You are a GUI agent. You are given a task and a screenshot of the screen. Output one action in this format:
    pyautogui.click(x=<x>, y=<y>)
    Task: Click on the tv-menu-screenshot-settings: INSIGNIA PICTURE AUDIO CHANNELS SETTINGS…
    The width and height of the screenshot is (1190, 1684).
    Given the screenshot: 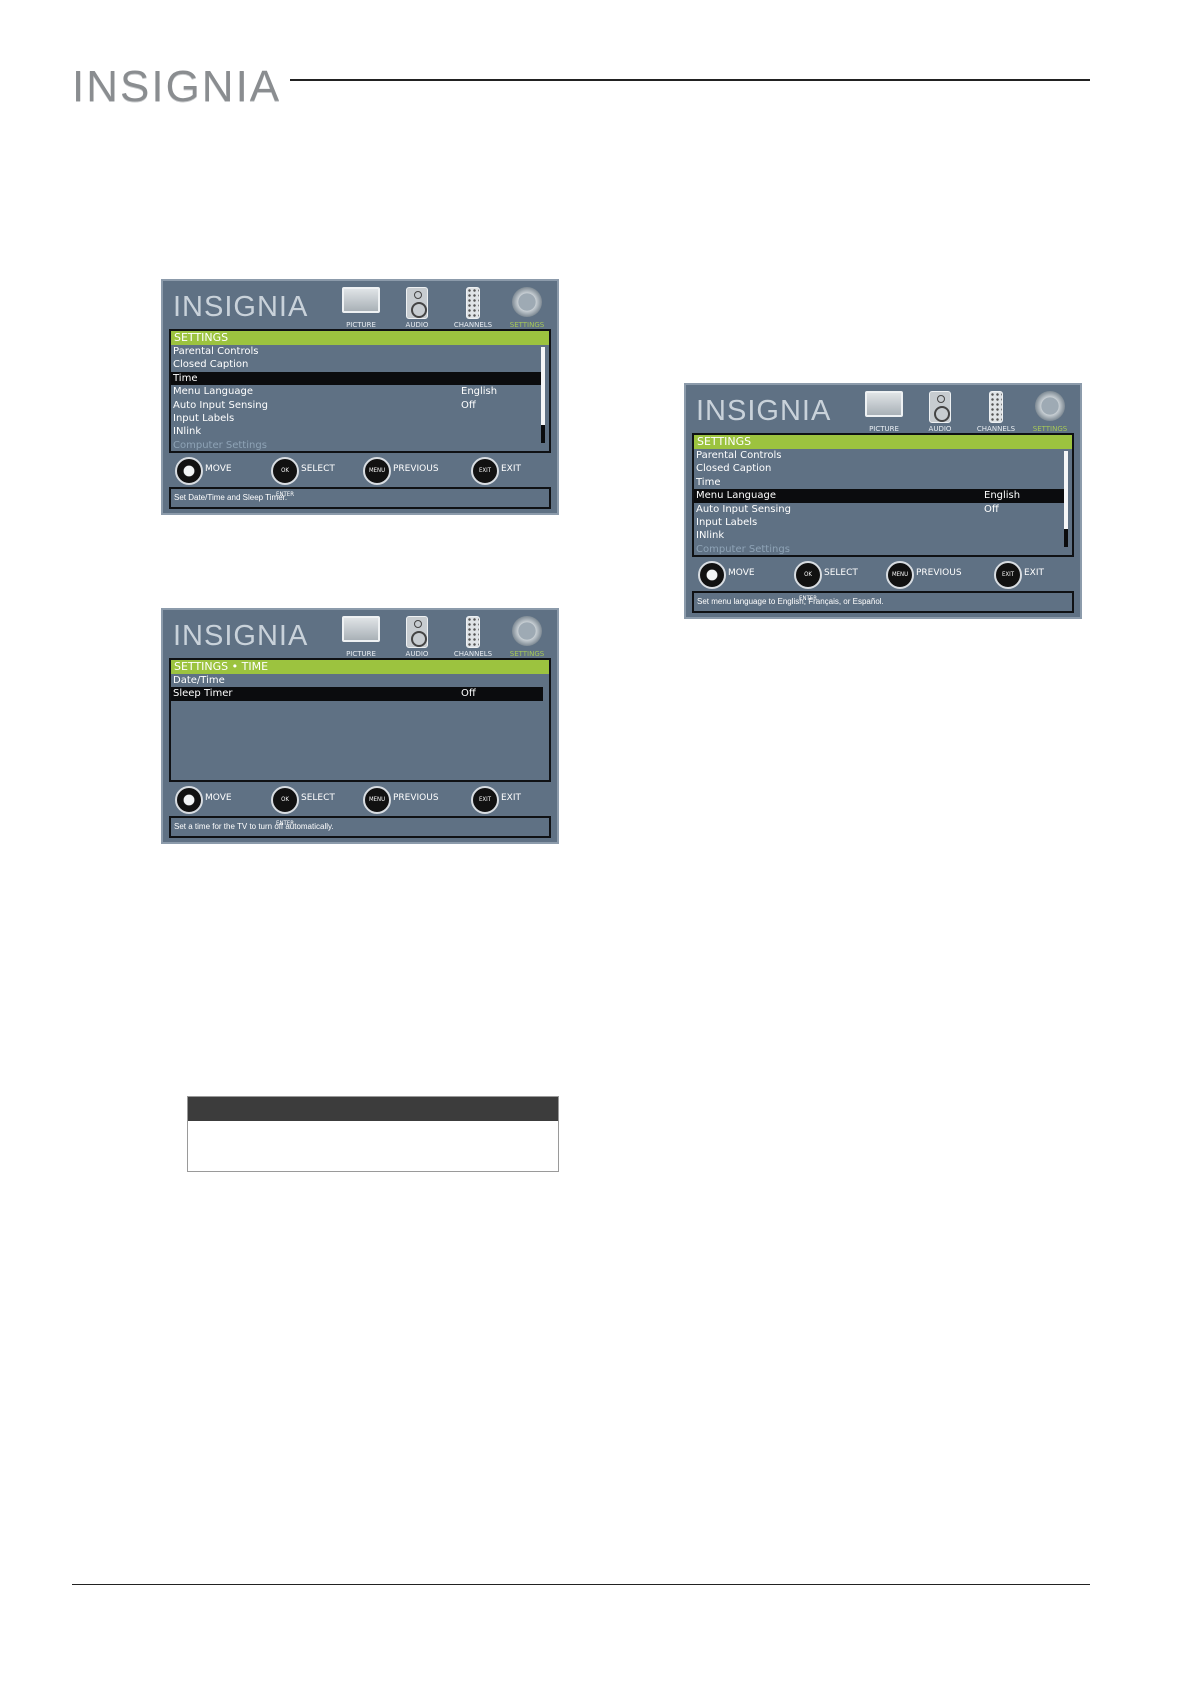 What is the action you would take?
    pyautogui.click(x=360, y=397)
    